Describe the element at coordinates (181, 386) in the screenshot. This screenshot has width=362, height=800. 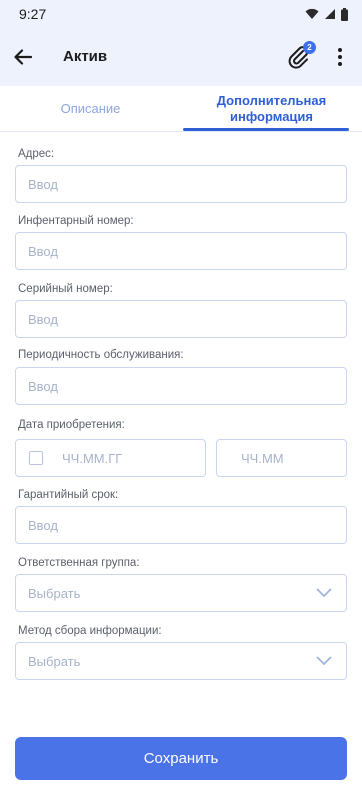
I see `maintenance-frequency-input: Ввод` at that location.